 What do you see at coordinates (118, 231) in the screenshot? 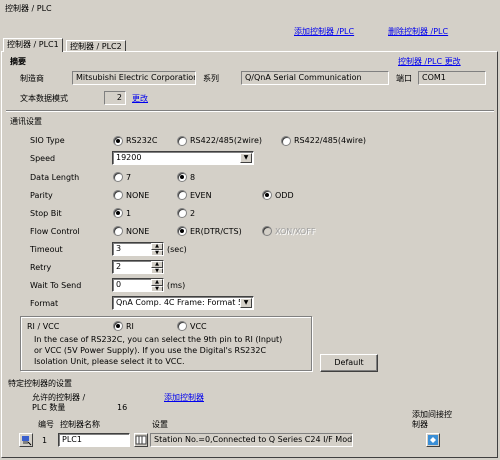
I see `flow-none-radio` at bounding box center [118, 231].